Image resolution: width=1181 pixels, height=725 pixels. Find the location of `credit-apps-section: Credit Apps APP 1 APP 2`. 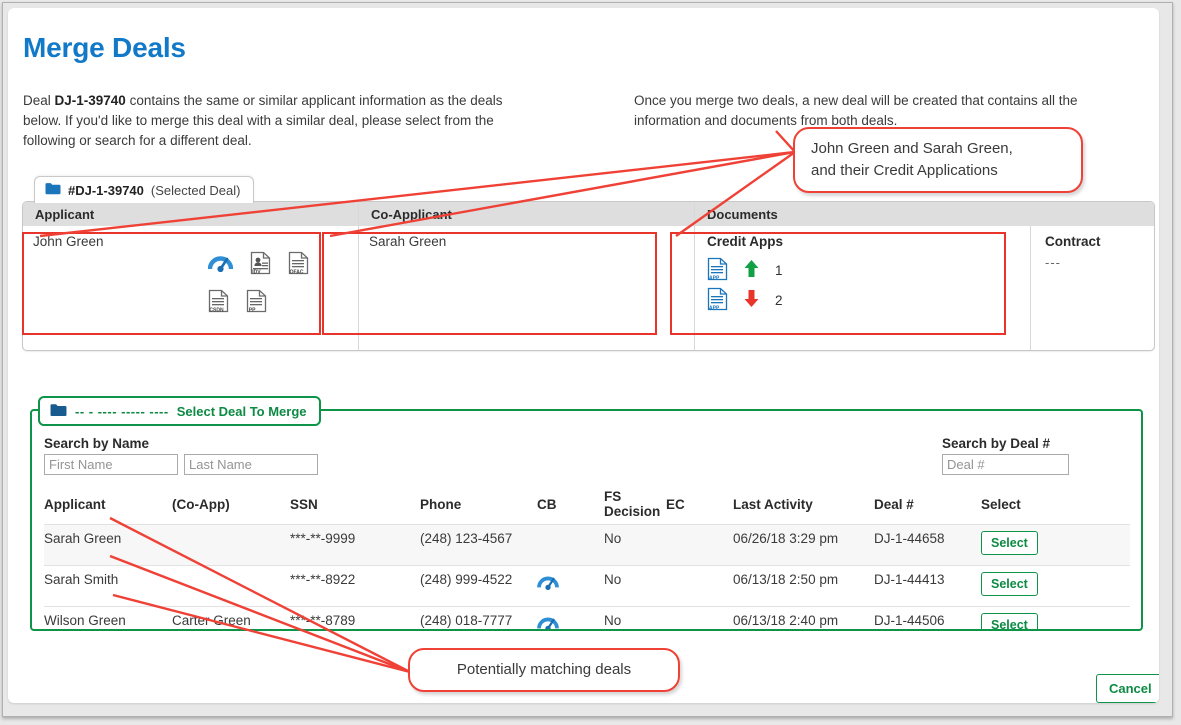

credit-apps-section: Credit Apps APP 1 APP 2 is located at coordinates (862, 288).